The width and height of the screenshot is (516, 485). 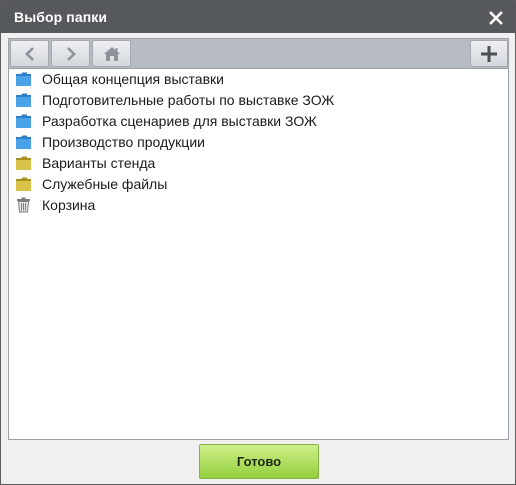 I want to click on plus-icon, so click(x=489, y=53).